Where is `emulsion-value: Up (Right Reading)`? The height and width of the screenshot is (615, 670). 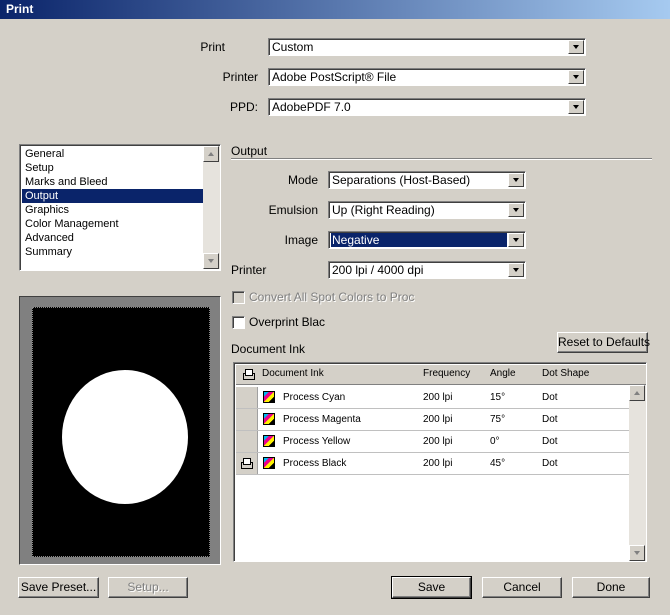
emulsion-value: Up (Right Reading) is located at coordinates (383, 210).